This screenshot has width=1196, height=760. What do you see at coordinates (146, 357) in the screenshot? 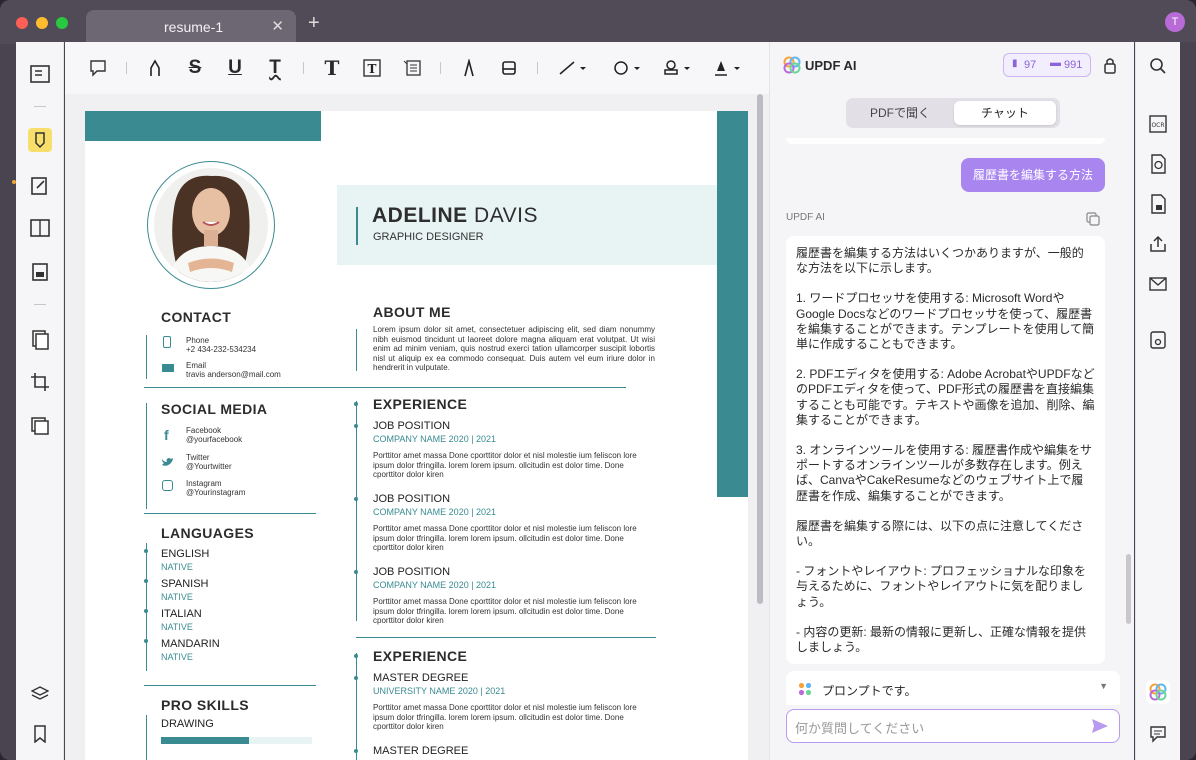
I see `contact-line` at bounding box center [146, 357].